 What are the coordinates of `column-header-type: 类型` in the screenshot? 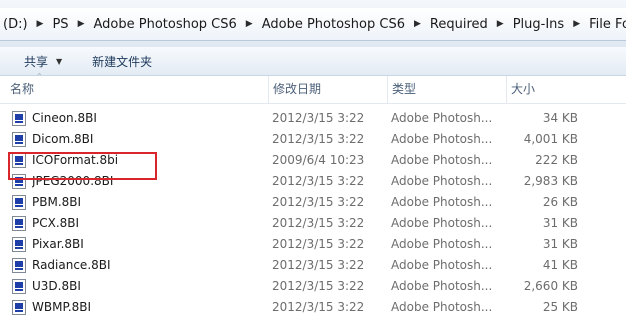 It's located at (446, 89).